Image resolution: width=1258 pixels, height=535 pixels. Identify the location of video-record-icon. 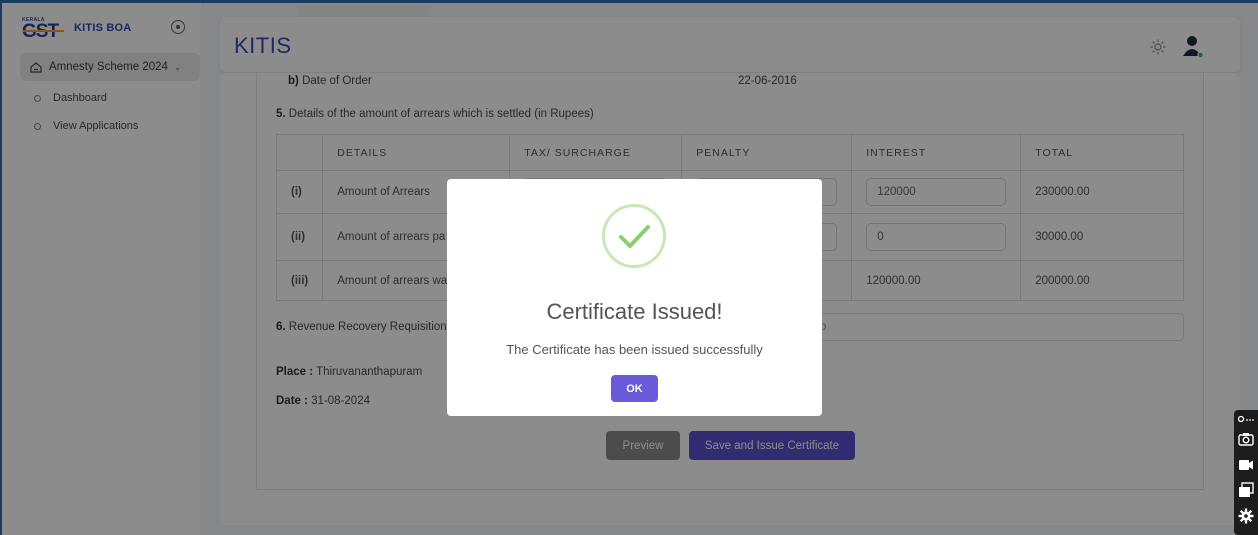
(1246, 465).